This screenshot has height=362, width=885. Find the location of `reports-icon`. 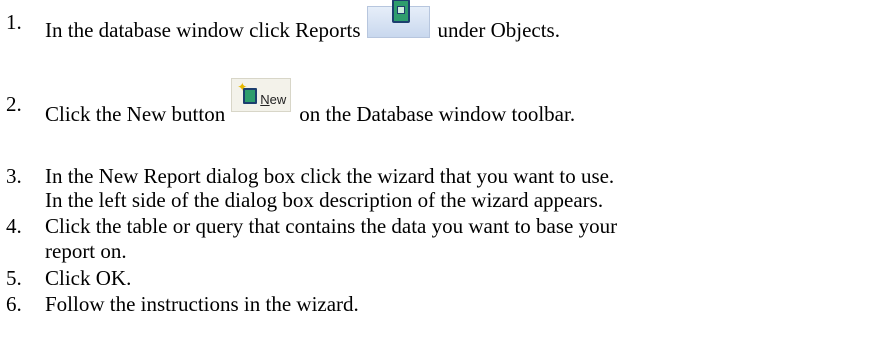

reports-icon is located at coordinates (398, 19).